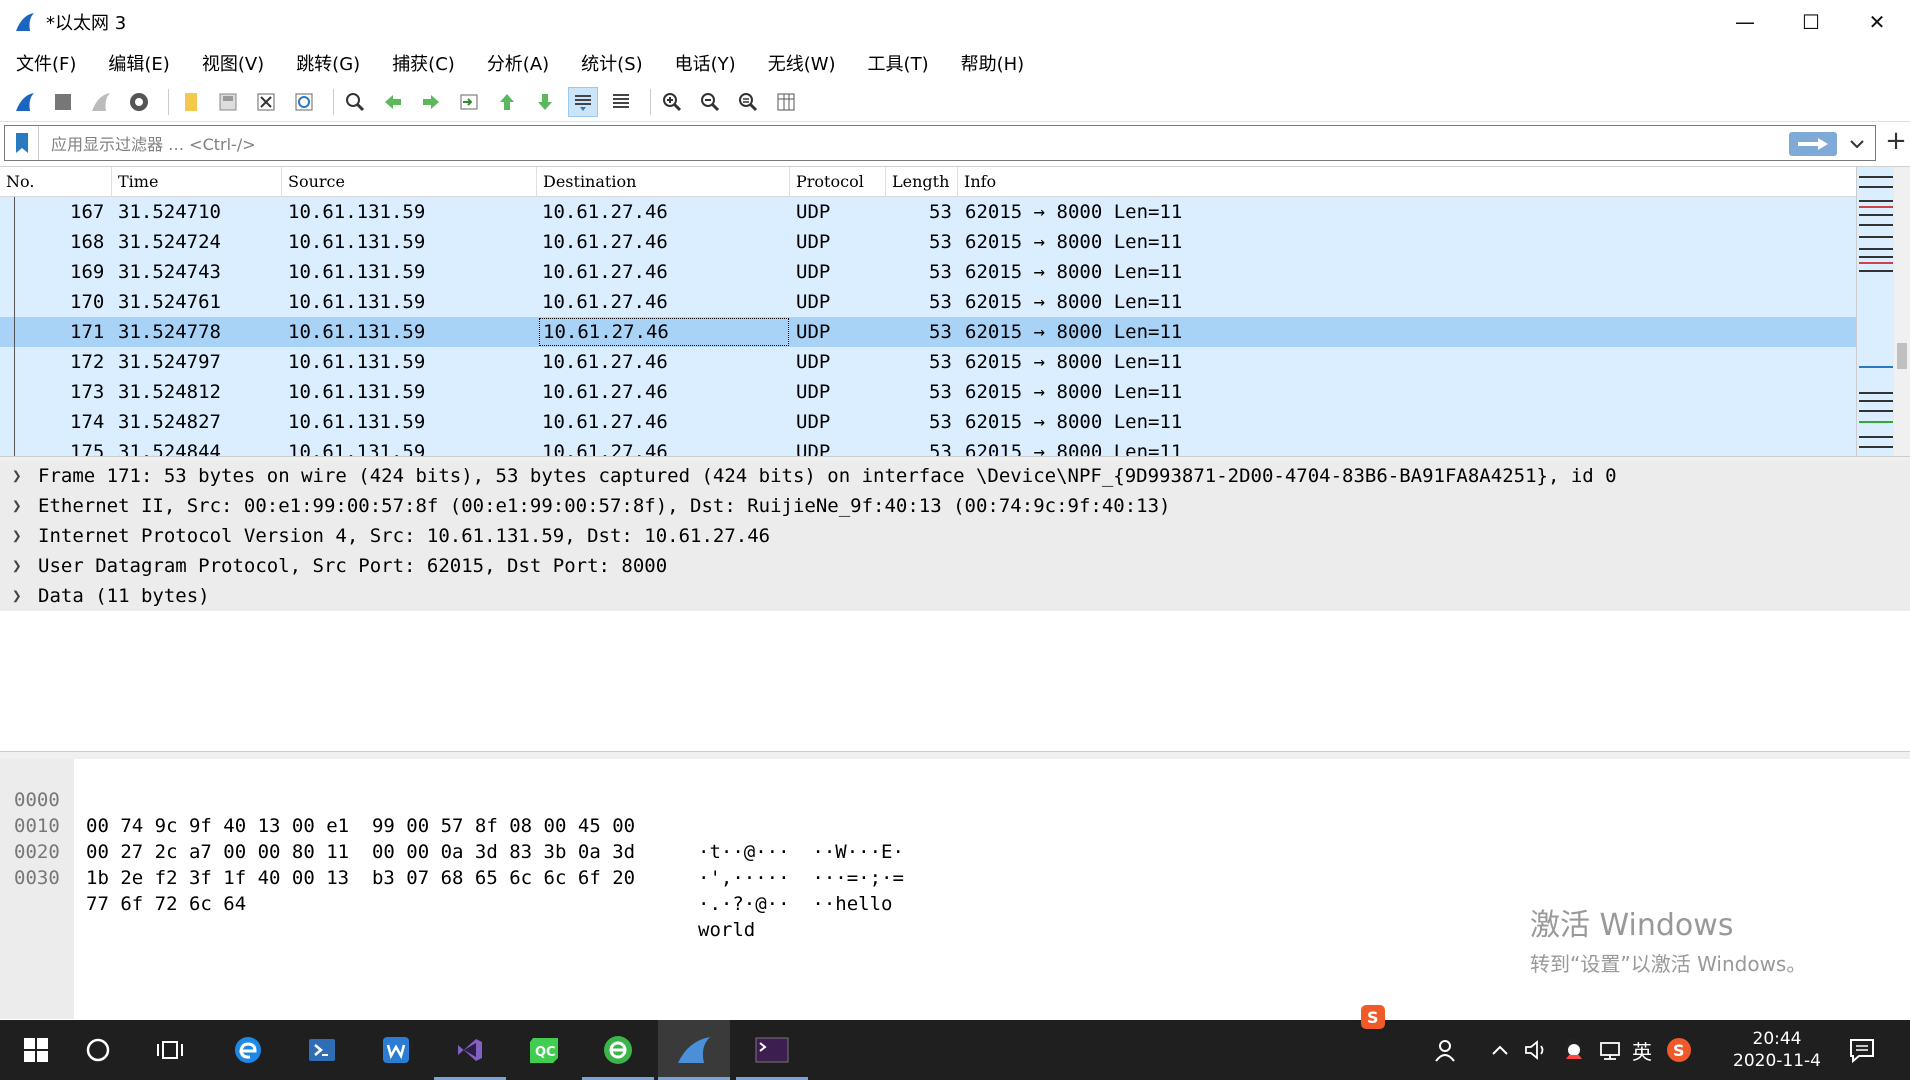  What do you see at coordinates (304, 102) in the screenshot?
I see `reload-file-icon` at bounding box center [304, 102].